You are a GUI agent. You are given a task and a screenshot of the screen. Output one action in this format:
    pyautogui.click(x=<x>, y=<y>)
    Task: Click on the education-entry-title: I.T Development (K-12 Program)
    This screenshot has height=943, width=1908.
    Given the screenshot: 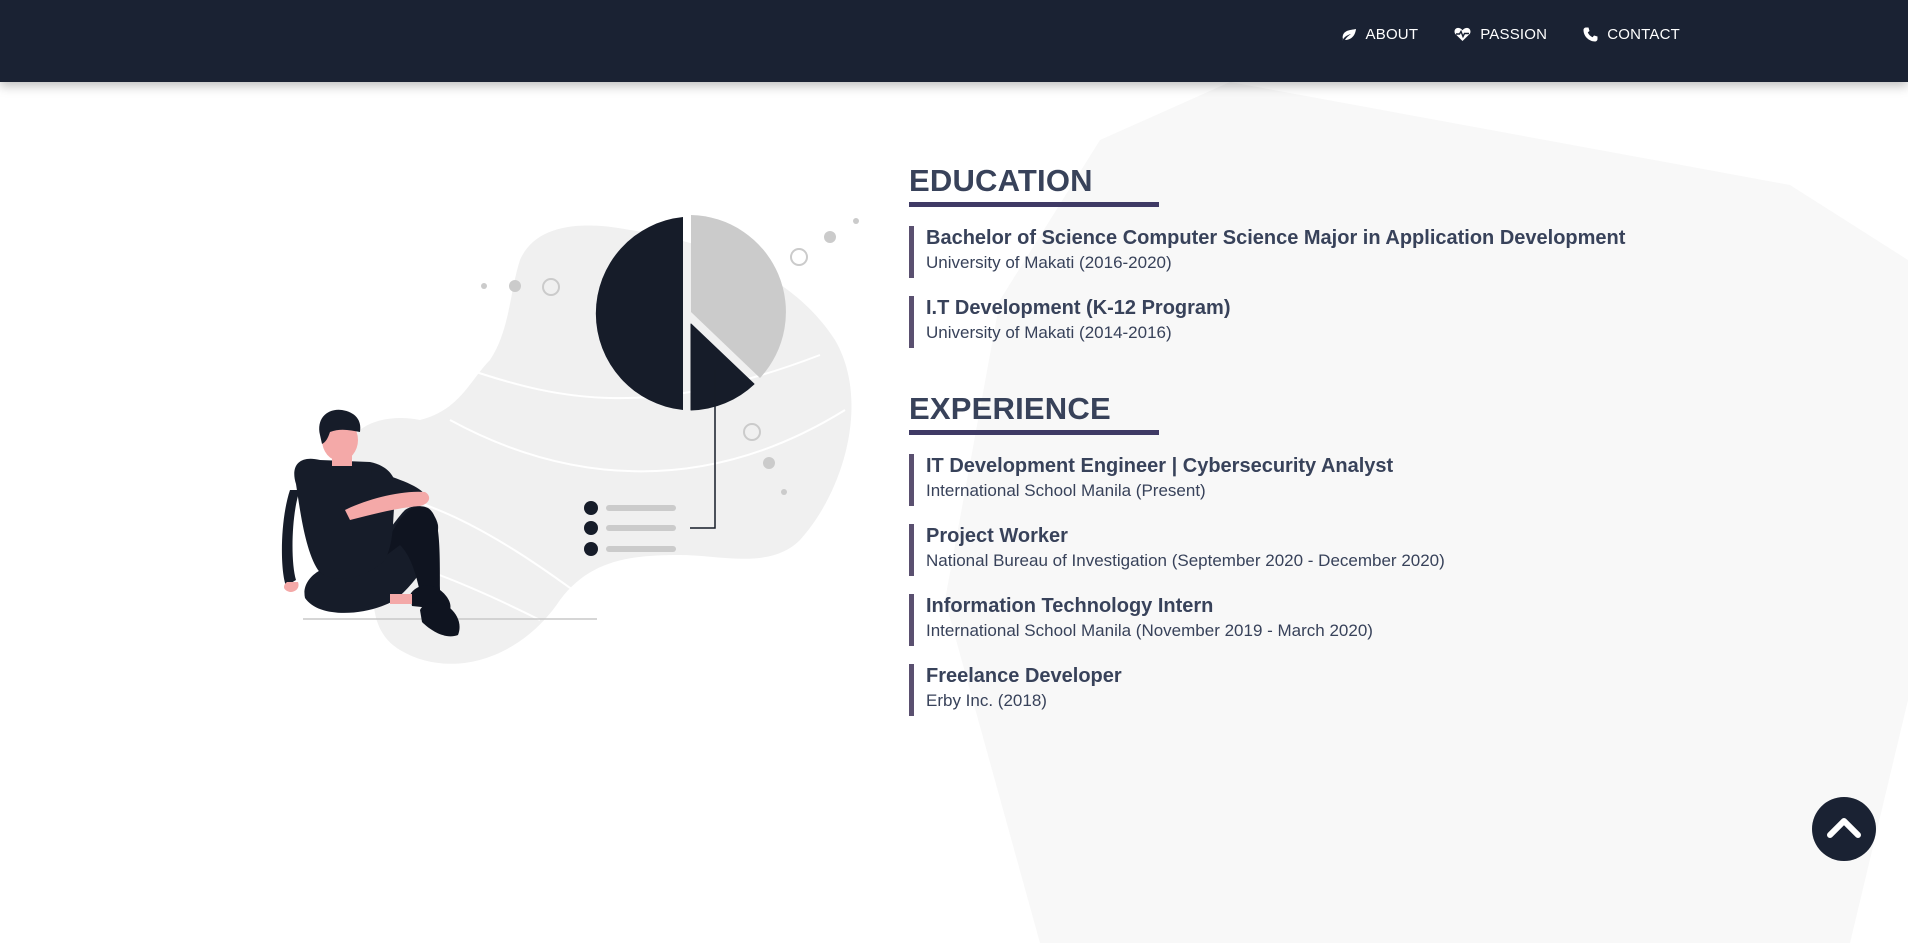 What is the action you would take?
    pyautogui.click(x=1078, y=308)
    